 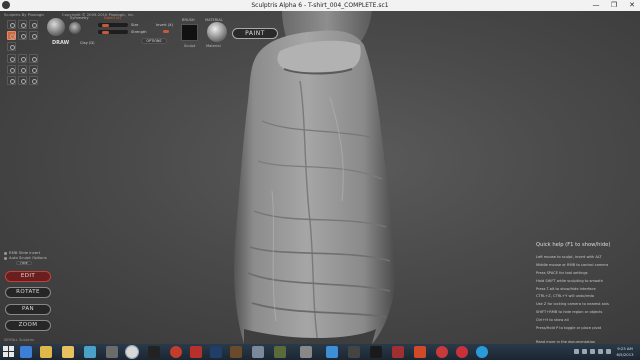 I want to click on clock: 9:23 AM 6/5/2013, so click(x=625, y=352).